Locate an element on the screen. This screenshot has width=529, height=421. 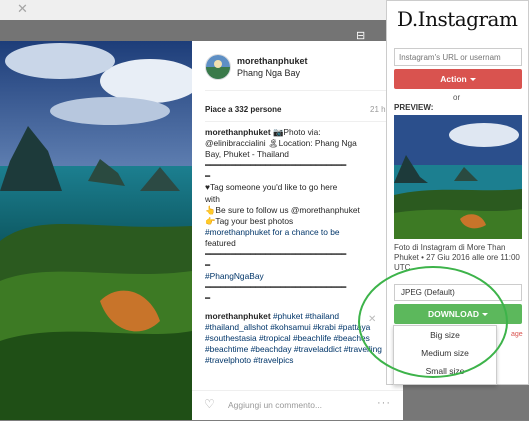
heart-icon: ♡ is located at coordinates (209, 404).